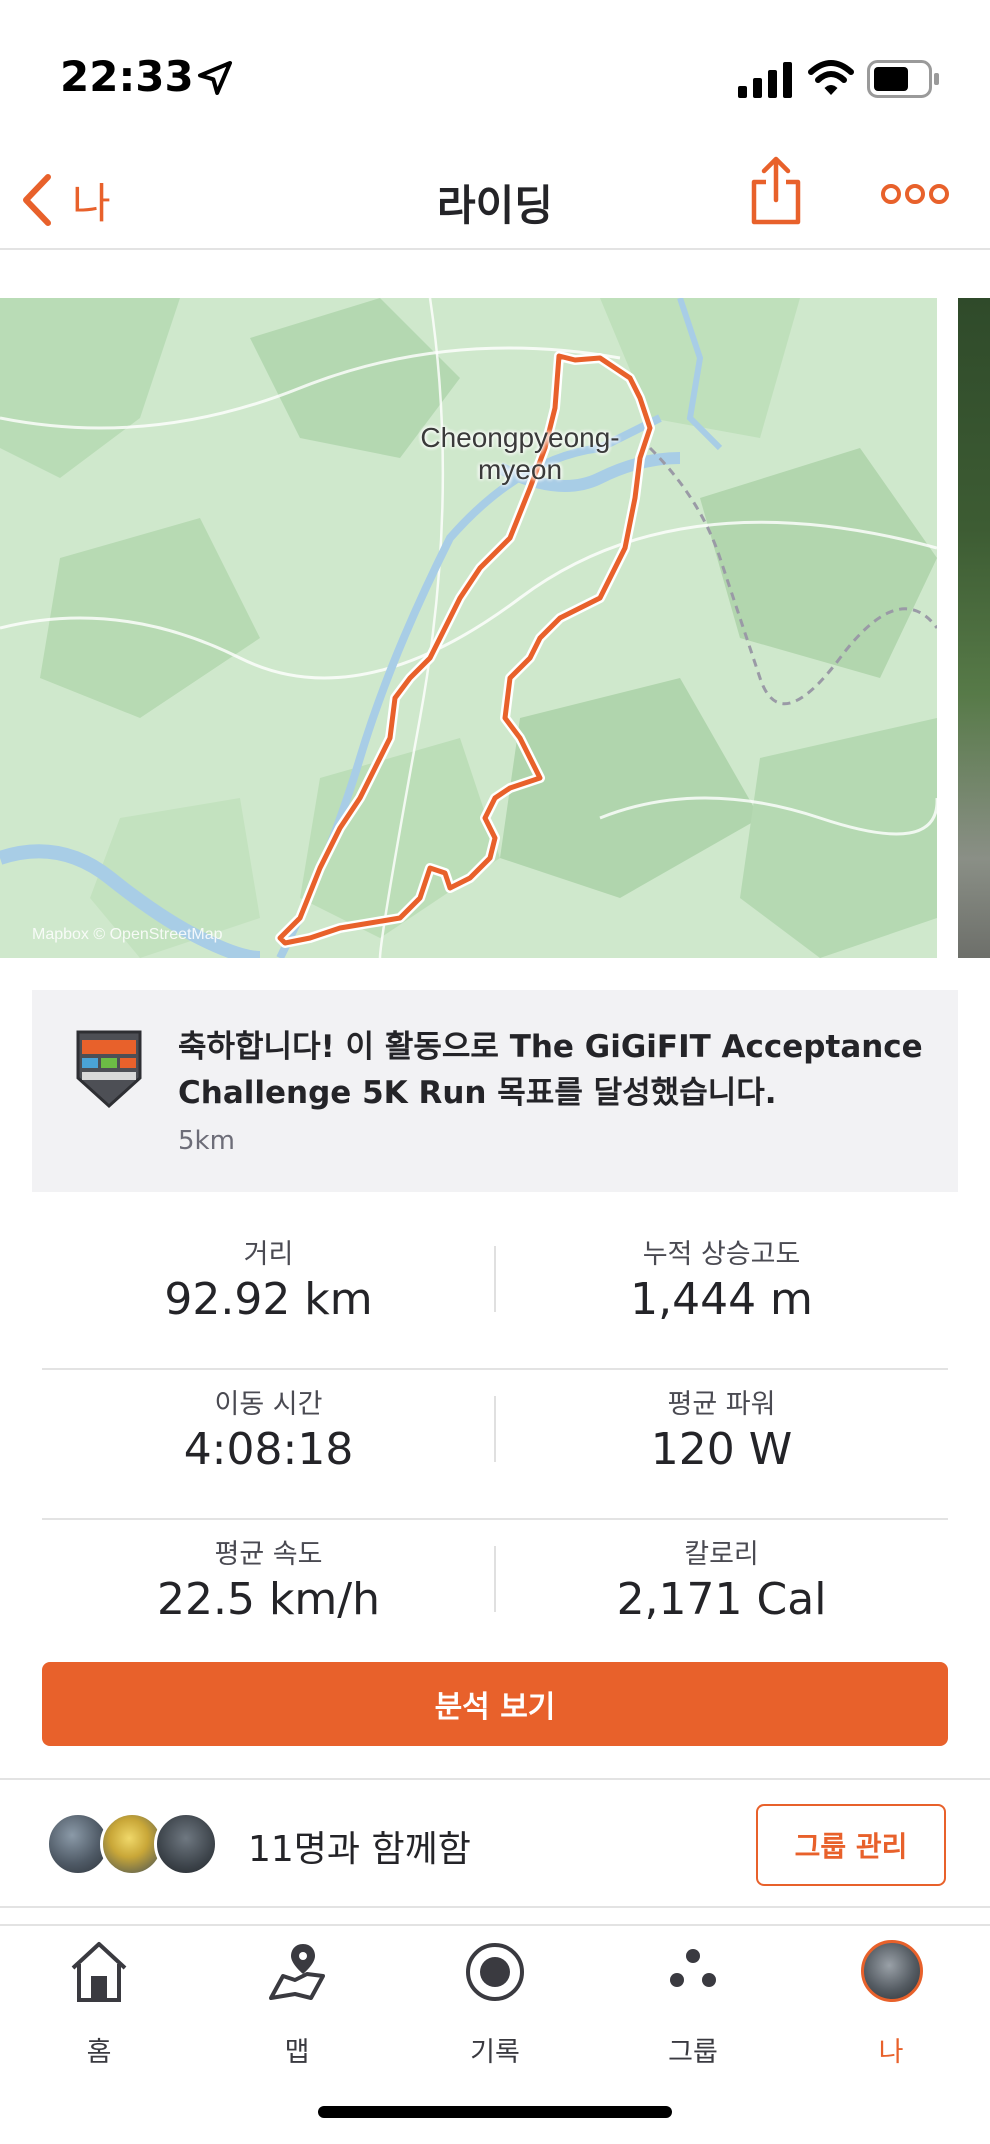 The image size is (990, 2144). What do you see at coordinates (520, 469) in the screenshot?
I see `map-place-label-line2: myeon` at bounding box center [520, 469].